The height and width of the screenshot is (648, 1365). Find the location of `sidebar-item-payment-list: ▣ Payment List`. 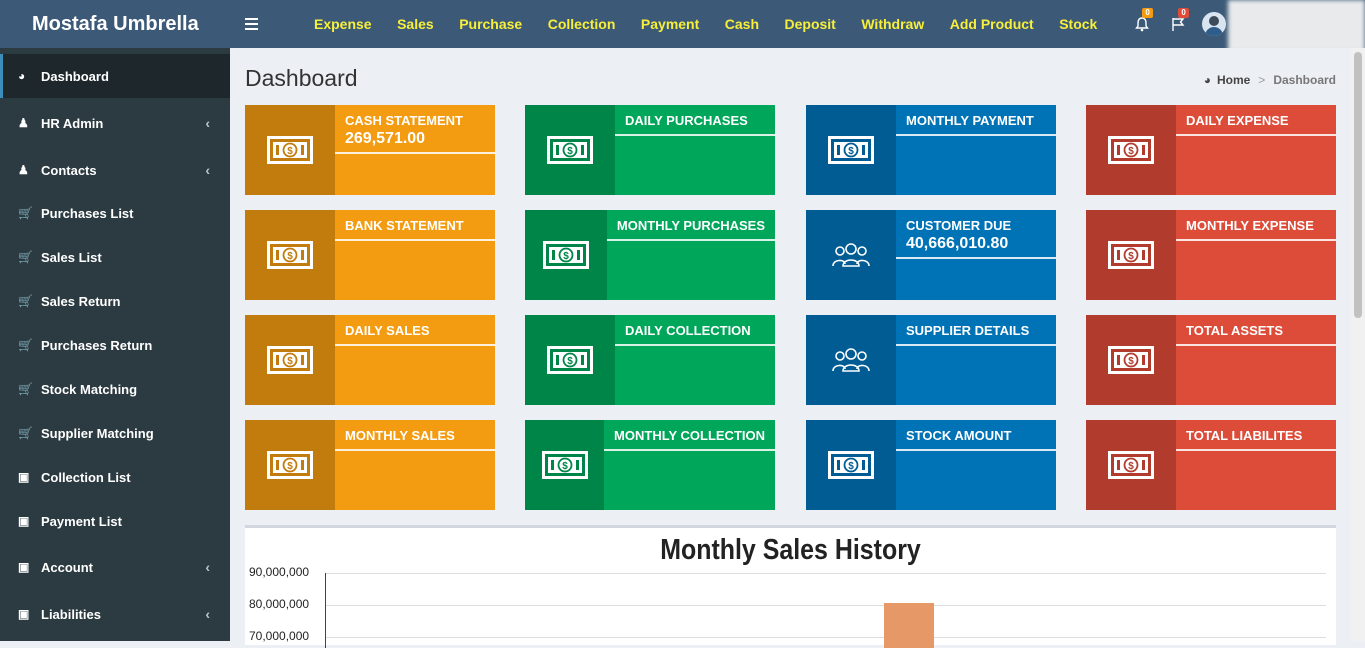

sidebar-item-payment-list: ▣ Payment List is located at coordinates (115, 521).